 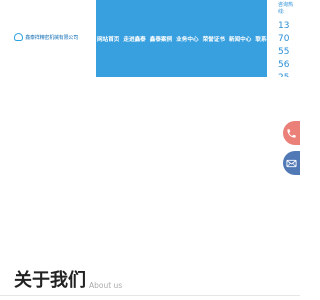 I want to click on main-nav: 网站首页 走进鑫泰 鑫泰案例 业务中心 荣誉证书 新闻中心 联系我们, so click(x=187, y=38).